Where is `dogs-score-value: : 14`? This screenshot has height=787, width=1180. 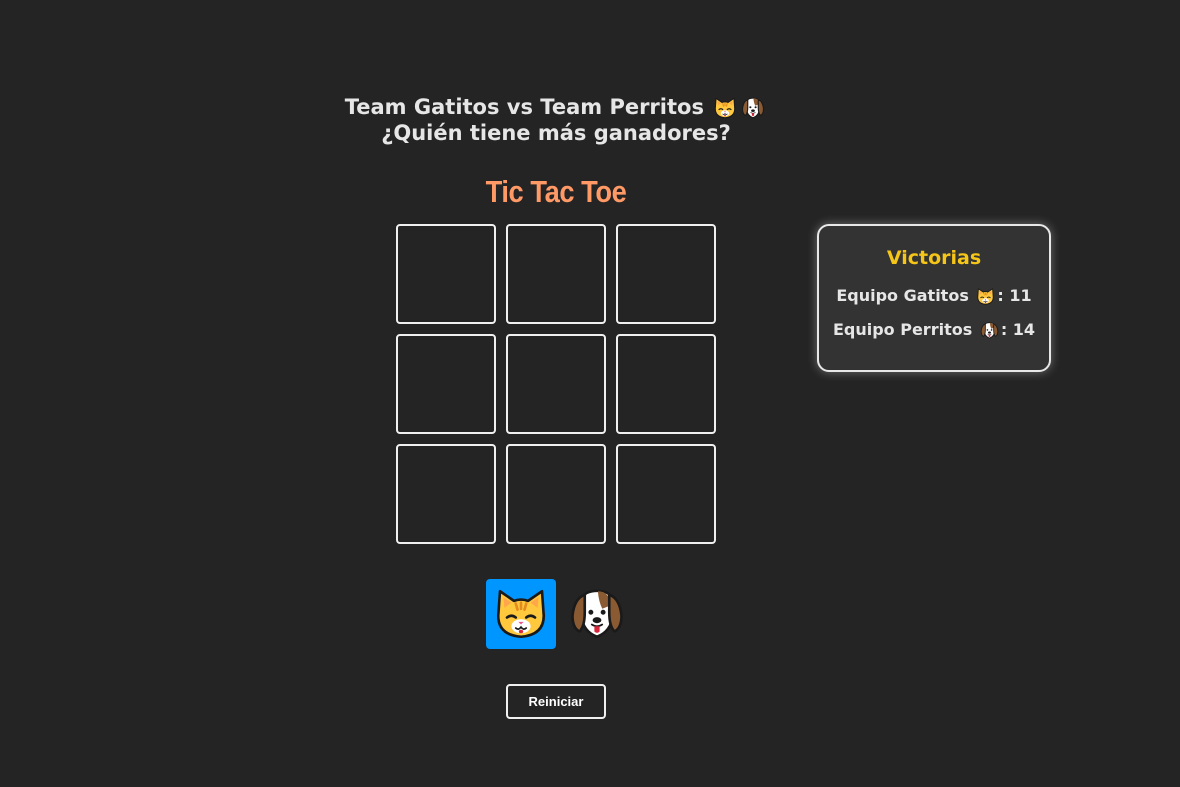 dogs-score-value: : 14 is located at coordinates (1018, 329).